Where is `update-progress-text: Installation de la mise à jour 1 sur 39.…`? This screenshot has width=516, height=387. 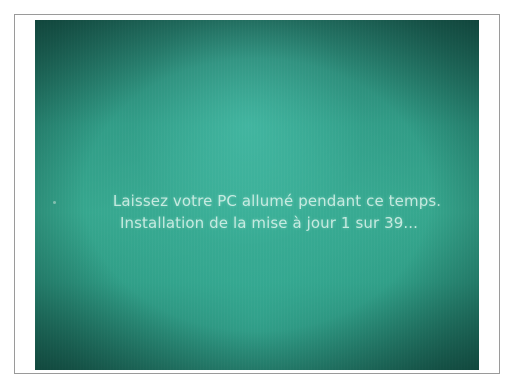 update-progress-text: Installation de la mise à jour 1 sur 39.… is located at coordinates (269, 223).